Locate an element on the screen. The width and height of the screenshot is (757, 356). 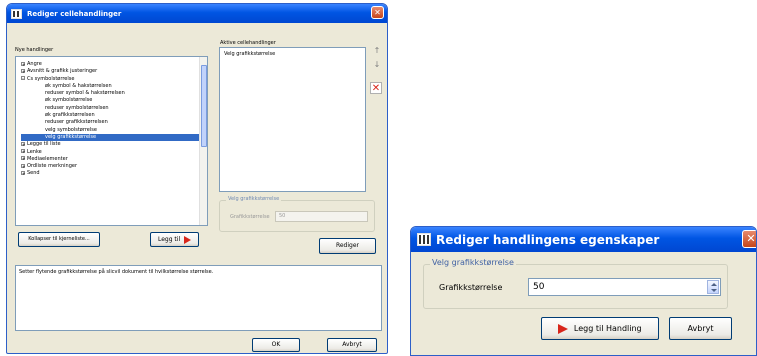
move-up-button: ↑ is located at coordinates (377, 51).